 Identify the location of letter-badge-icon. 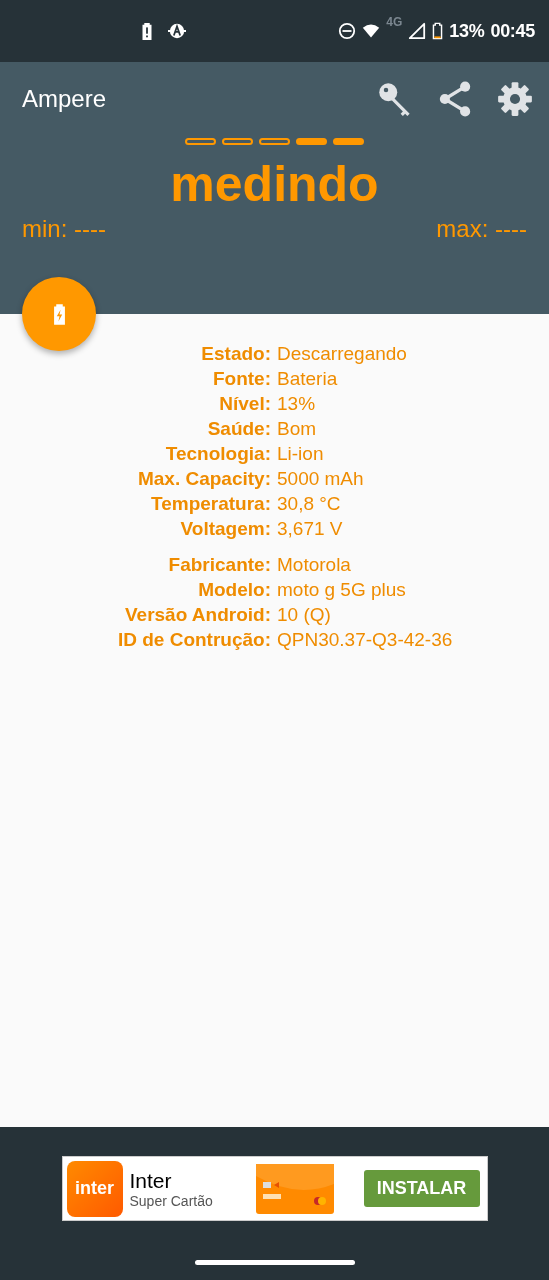
(177, 31).